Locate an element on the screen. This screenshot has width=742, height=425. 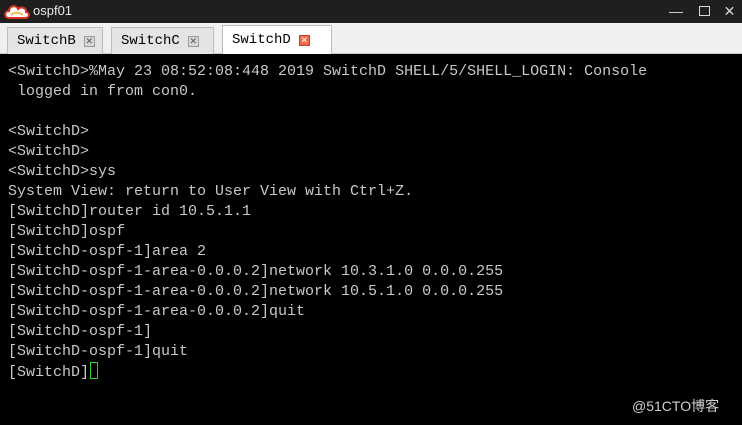
tab-switchd: SwitchD ✕ is located at coordinates (277, 39).